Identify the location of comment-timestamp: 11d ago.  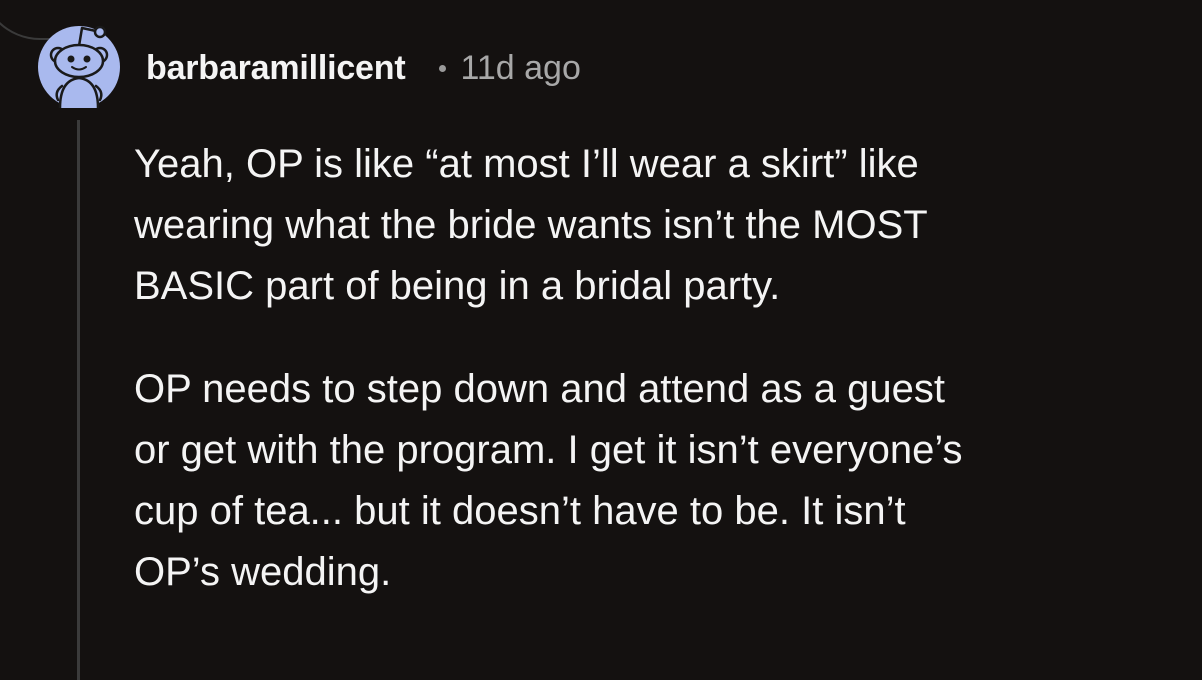
(520, 68).